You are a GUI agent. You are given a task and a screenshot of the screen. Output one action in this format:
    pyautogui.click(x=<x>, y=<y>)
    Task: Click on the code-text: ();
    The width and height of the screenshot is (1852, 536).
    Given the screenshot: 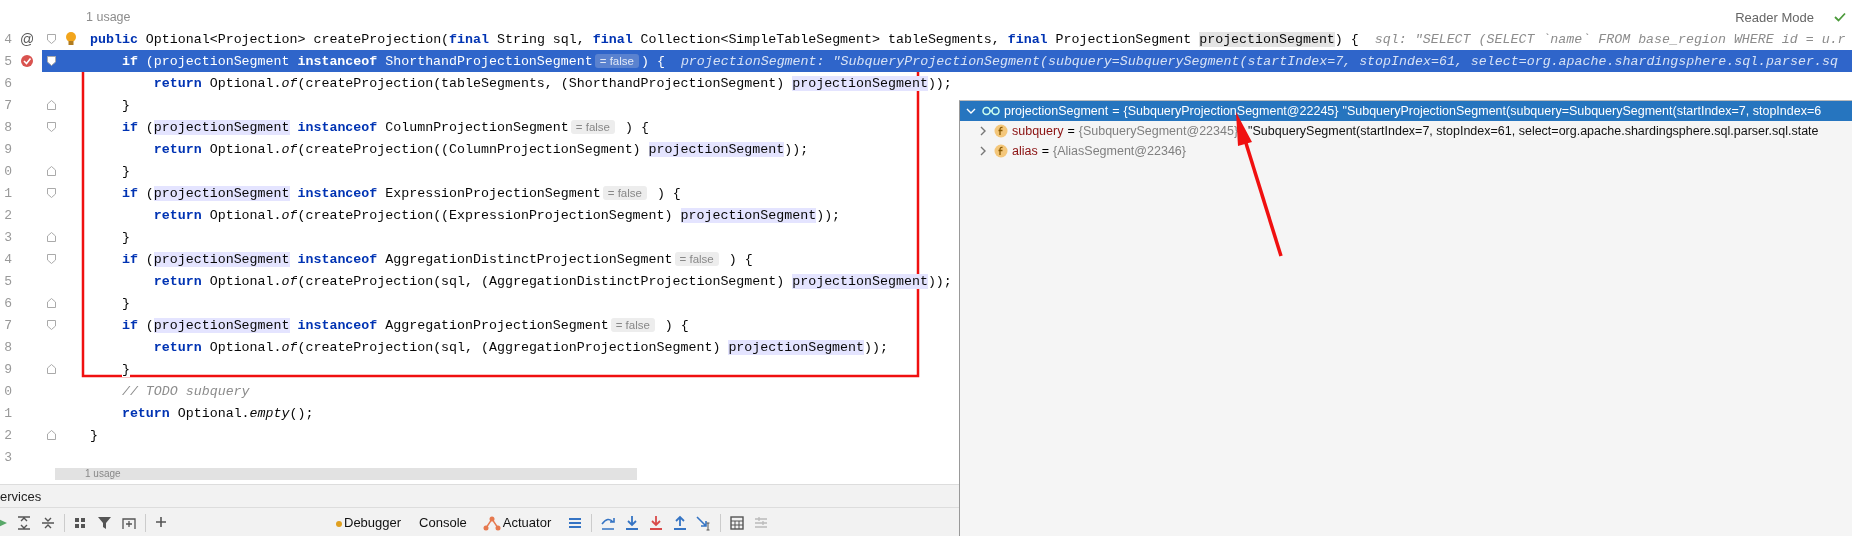 What is the action you would take?
    pyautogui.click(x=301, y=413)
    